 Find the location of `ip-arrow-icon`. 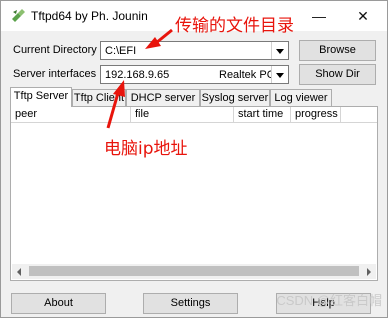

ip-arrow-icon is located at coordinates (119, 88).